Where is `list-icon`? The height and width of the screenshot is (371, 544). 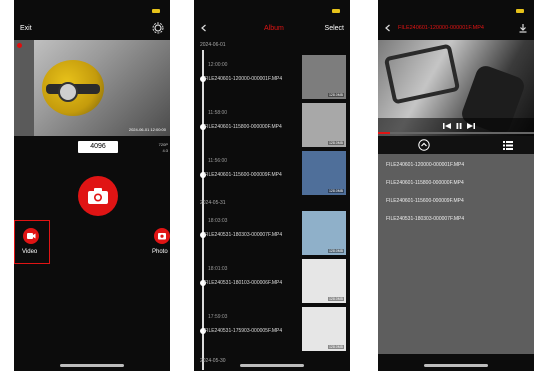
list-icon is located at coordinates (508, 145).